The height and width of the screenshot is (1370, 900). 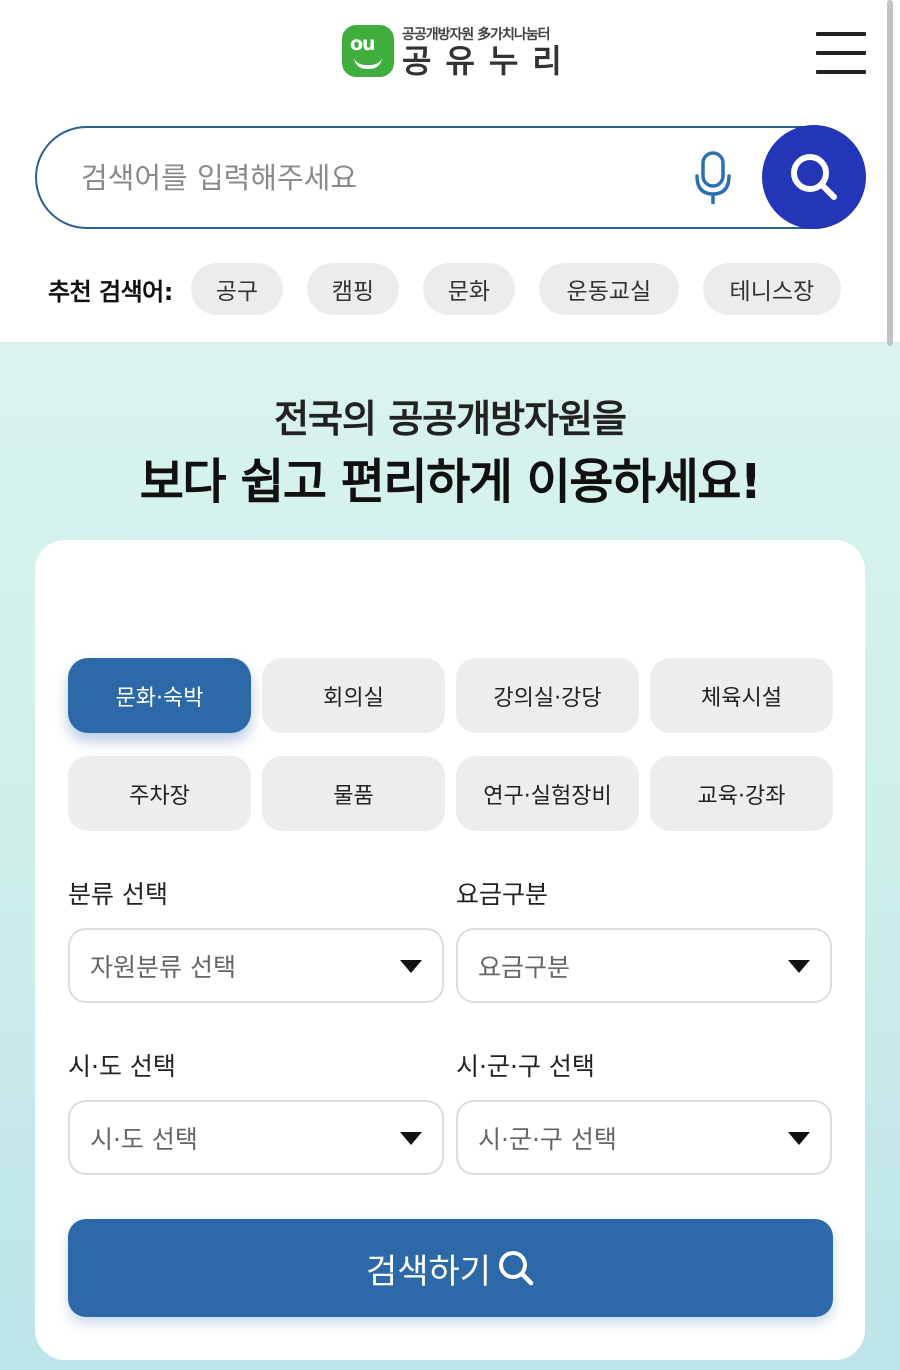 I want to click on logo: ou 공공개방자원 多가치나눔터 공유누리, so click(x=459, y=51).